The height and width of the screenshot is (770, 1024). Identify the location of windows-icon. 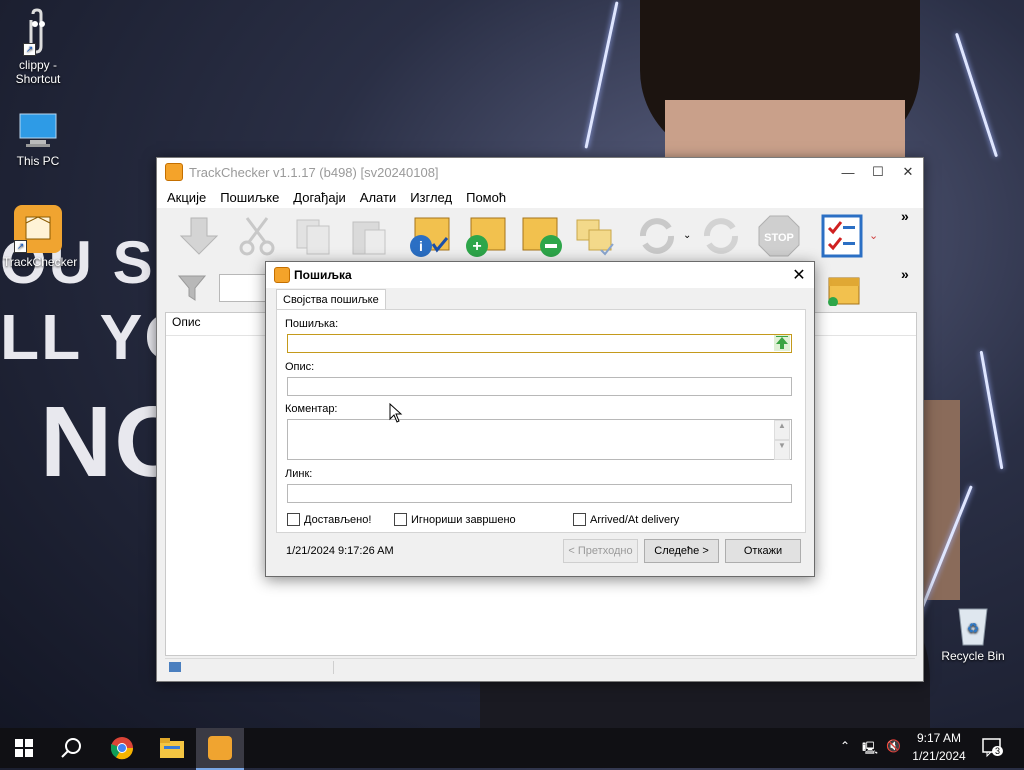
(24, 748).